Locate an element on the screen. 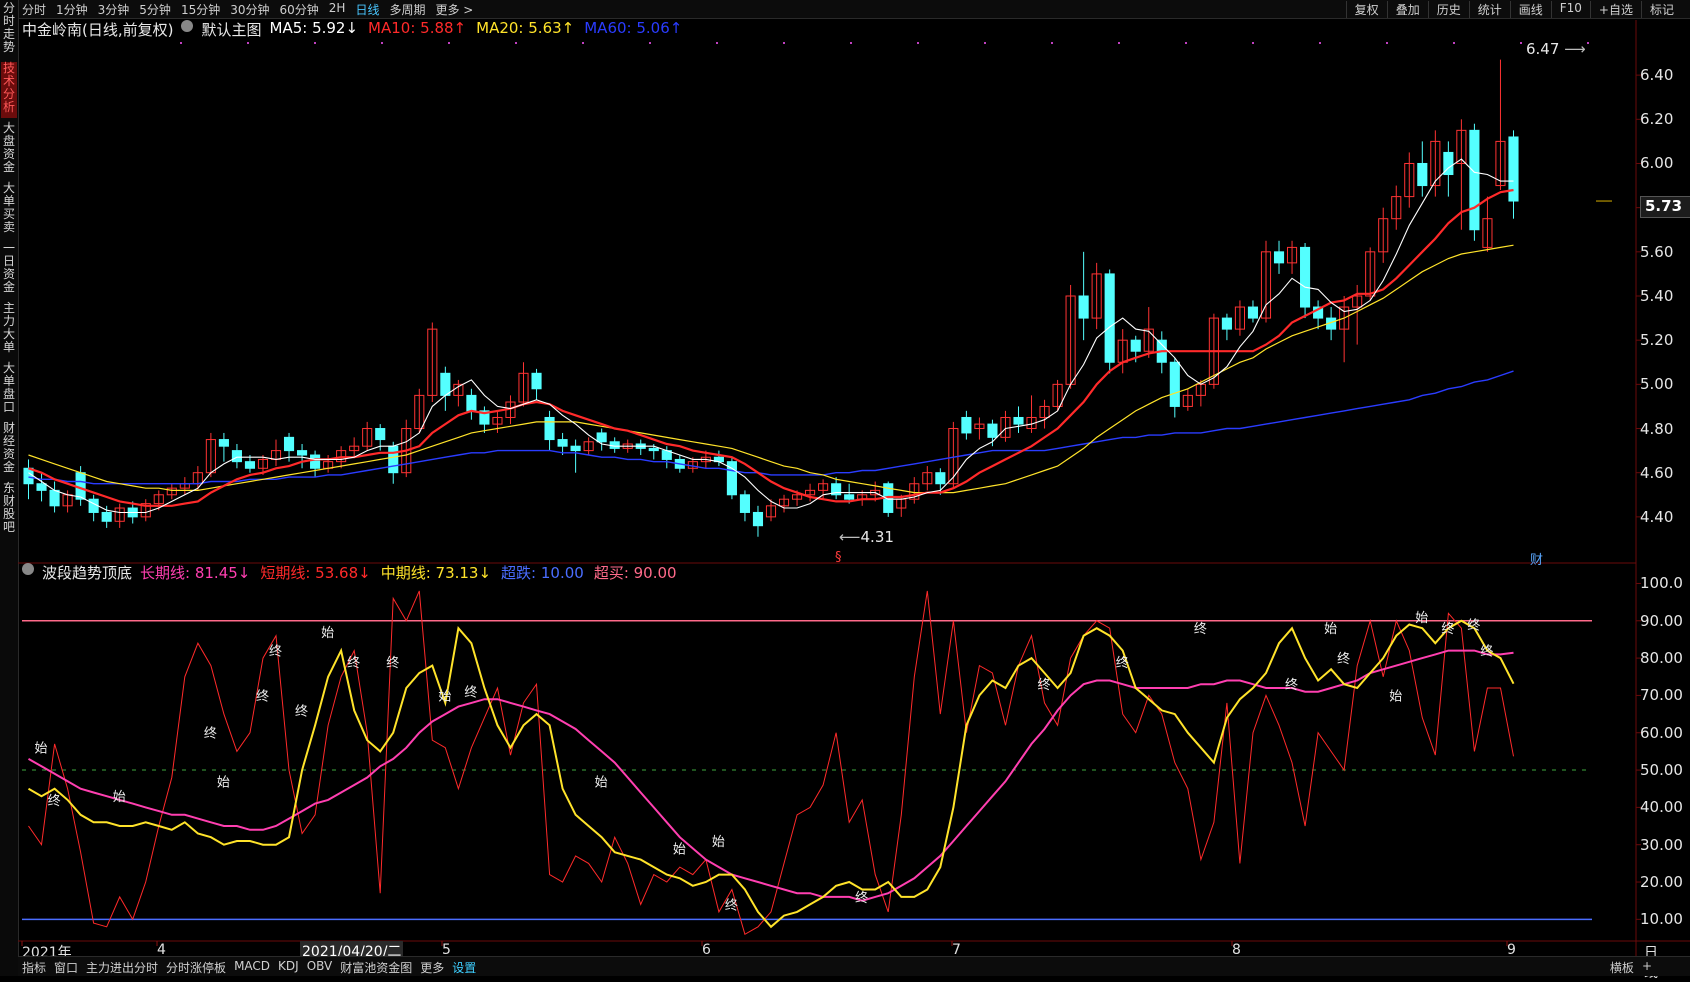  indicator-tab: 主力进出分时 is located at coordinates (122, 967).